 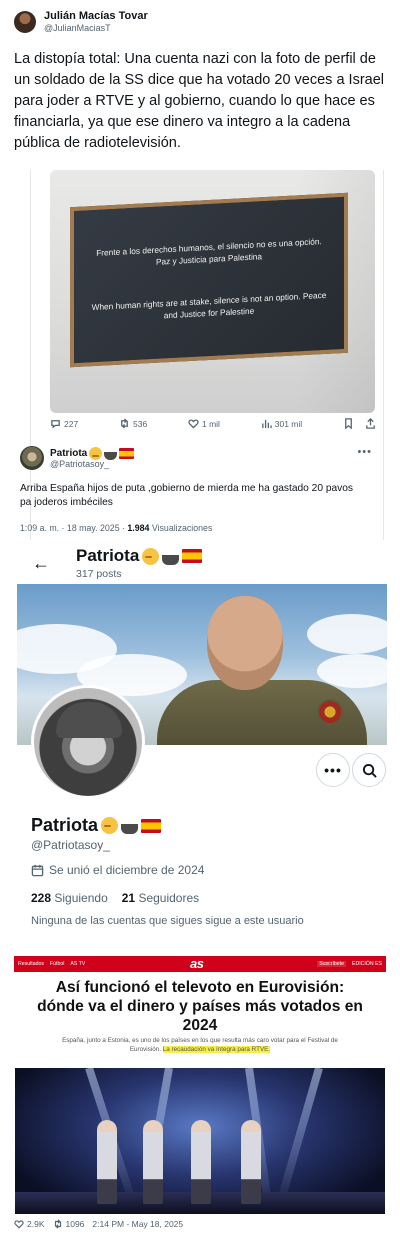 I want to click on tweet-bottom-metrics: 2.9K 1096 2:14 PM - May 18, 2025, so click(x=98, y=1224).